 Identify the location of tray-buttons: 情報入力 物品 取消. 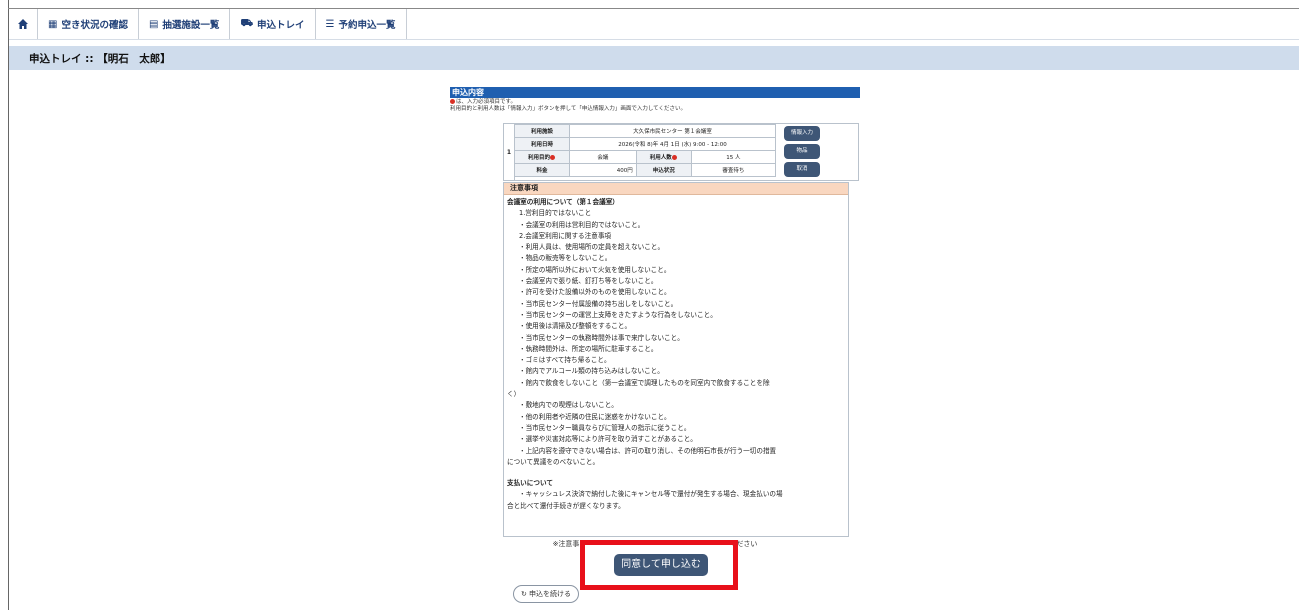
(814, 153).